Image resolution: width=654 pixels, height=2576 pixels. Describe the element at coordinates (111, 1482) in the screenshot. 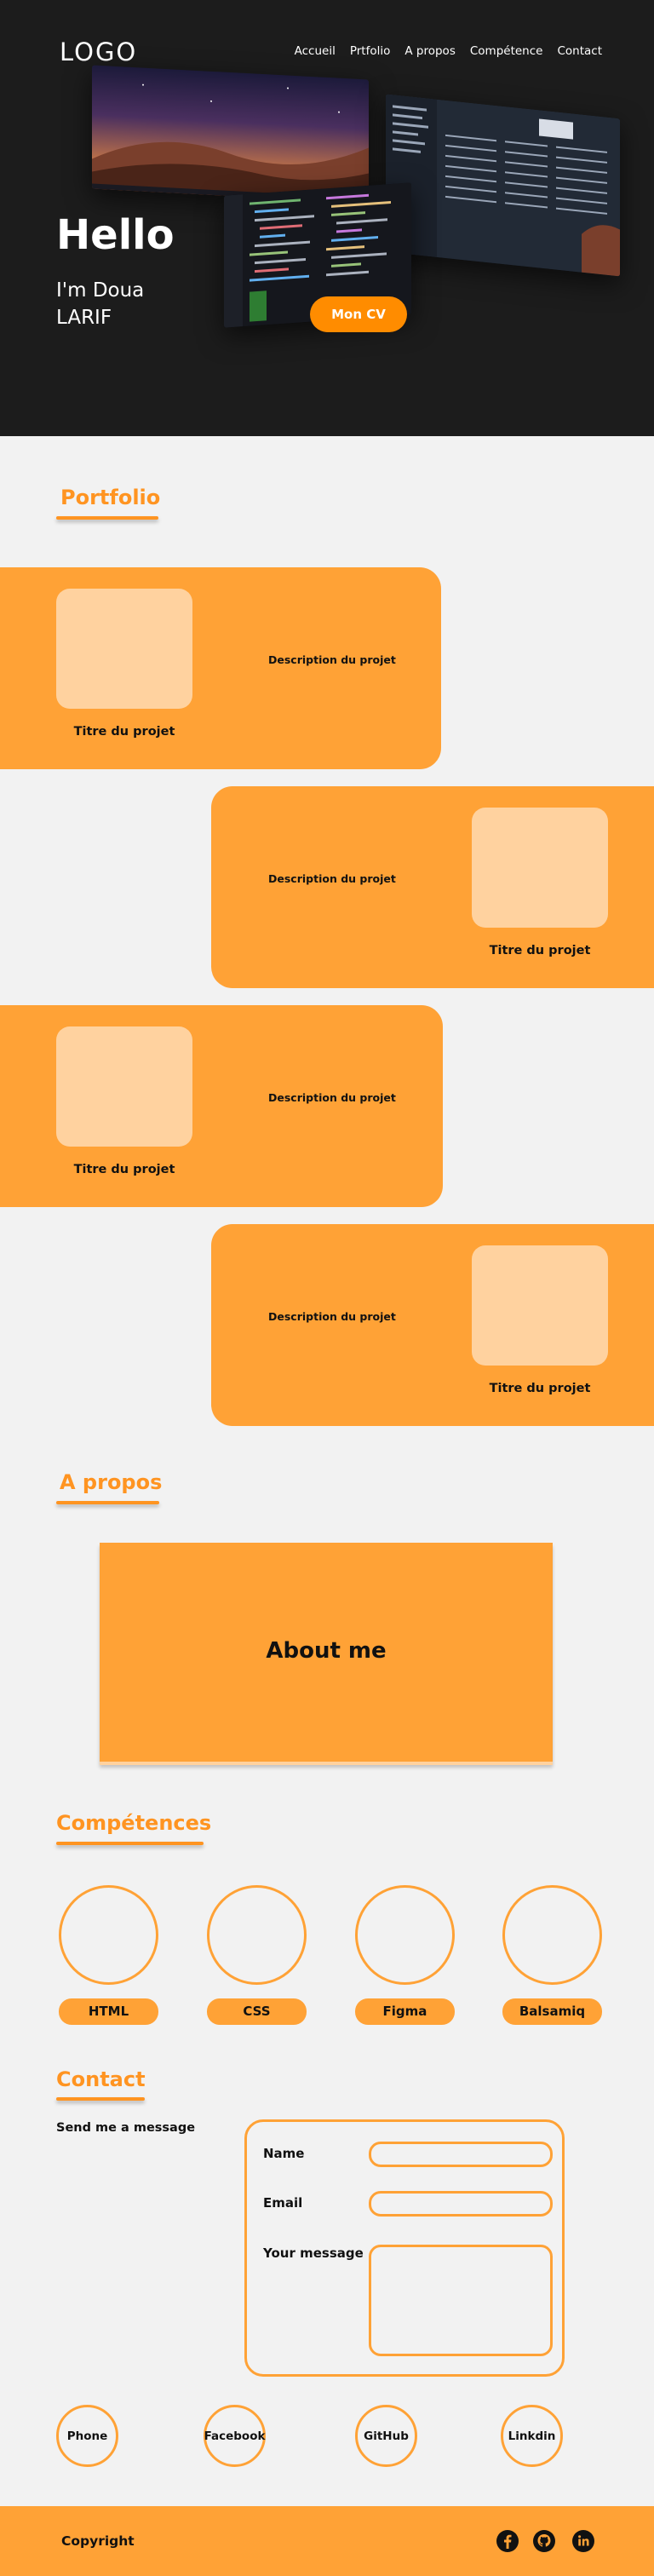

I see `about-title: A propos` at that location.